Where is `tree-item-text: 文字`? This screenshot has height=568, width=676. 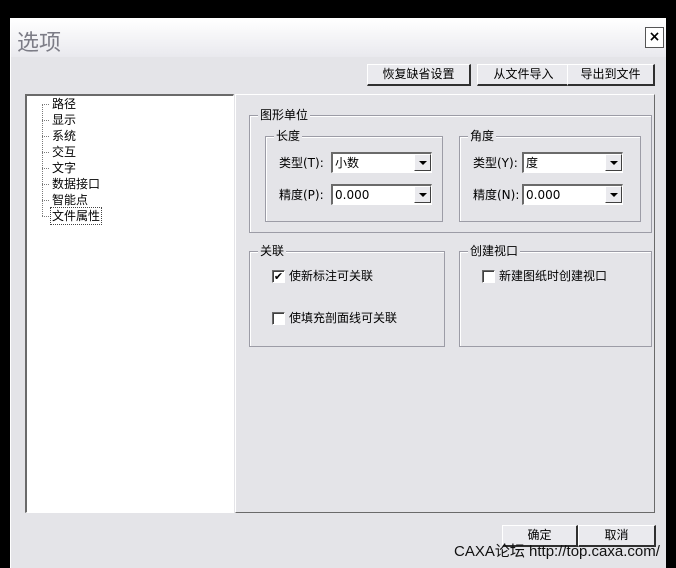 tree-item-text: 文字 is located at coordinates (102, 168).